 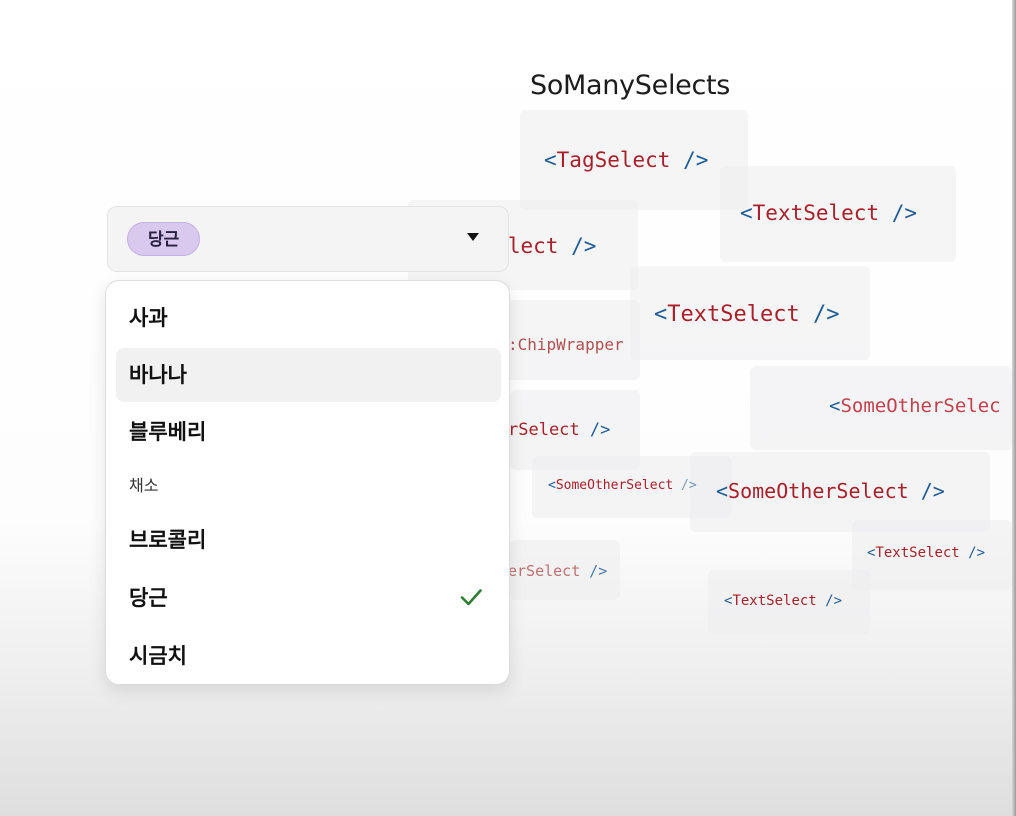 I want to click on menu-item-spinach: 시금치, so click(x=308, y=656).